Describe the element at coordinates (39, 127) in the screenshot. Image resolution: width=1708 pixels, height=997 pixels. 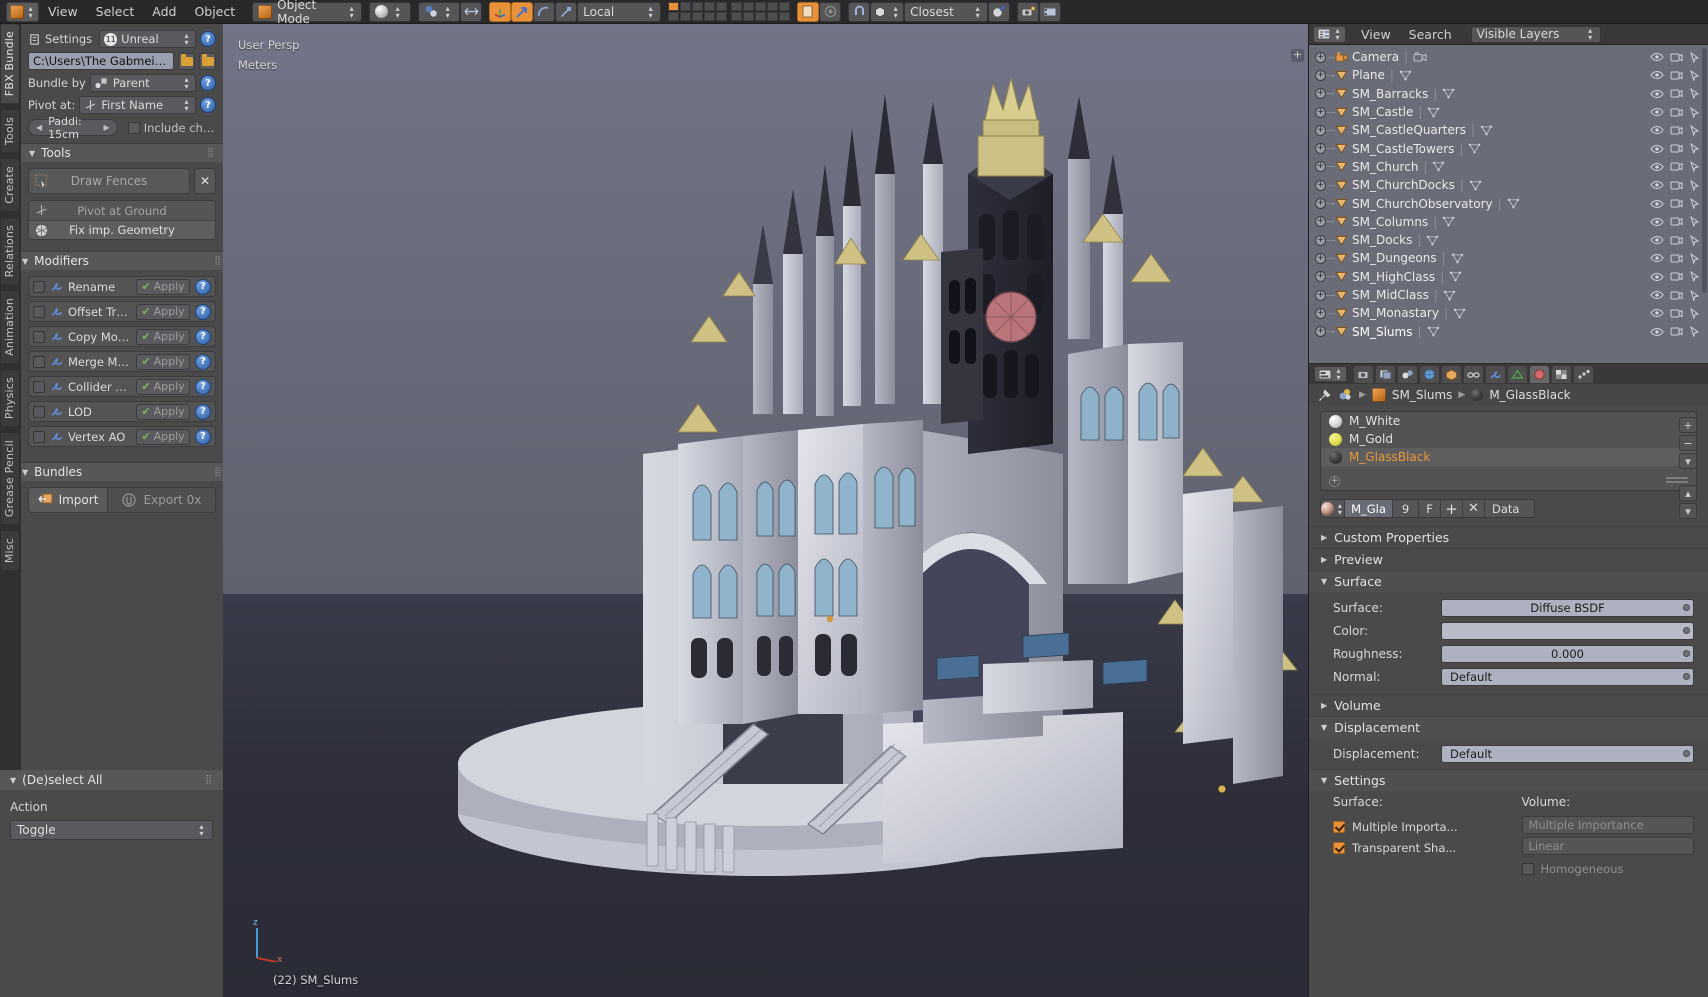
I see `chevron-left-icon: ◀` at that location.